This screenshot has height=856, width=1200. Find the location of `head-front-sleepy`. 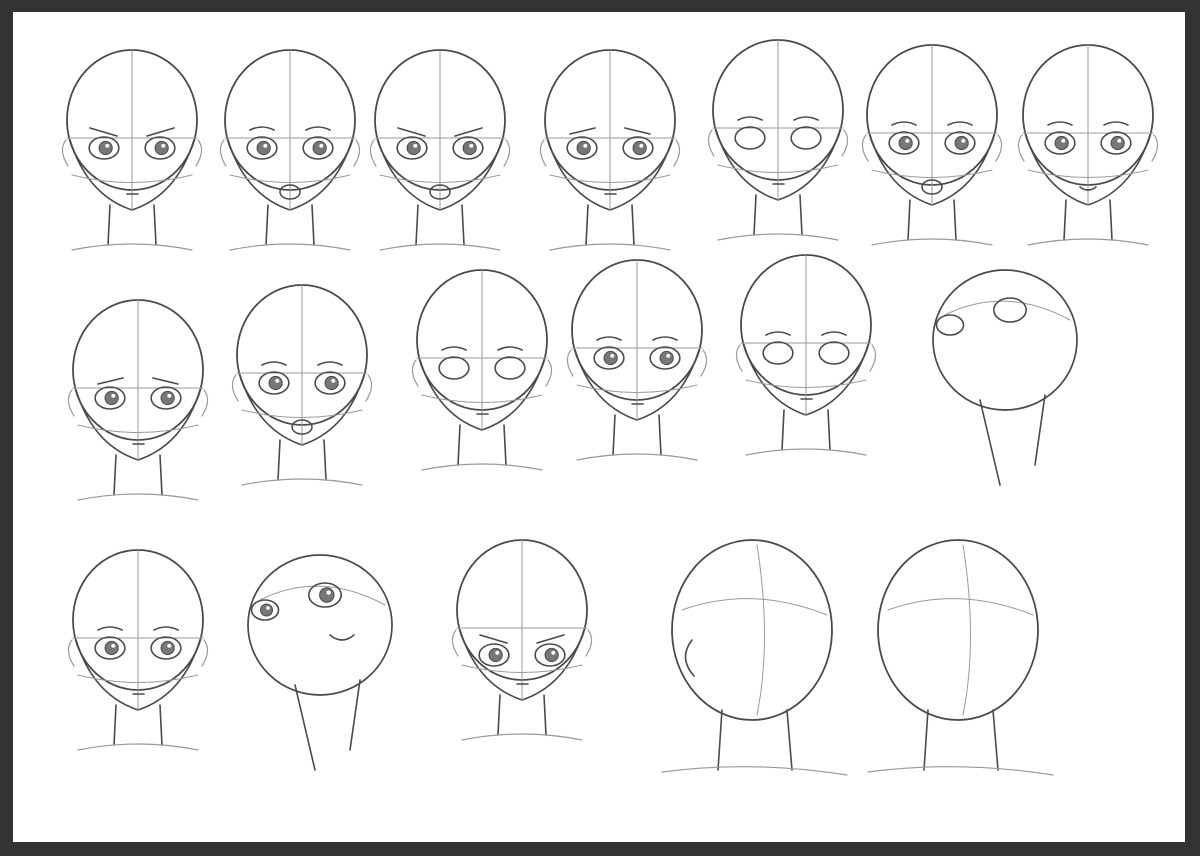

head-front-sleepy is located at coordinates (138, 650).